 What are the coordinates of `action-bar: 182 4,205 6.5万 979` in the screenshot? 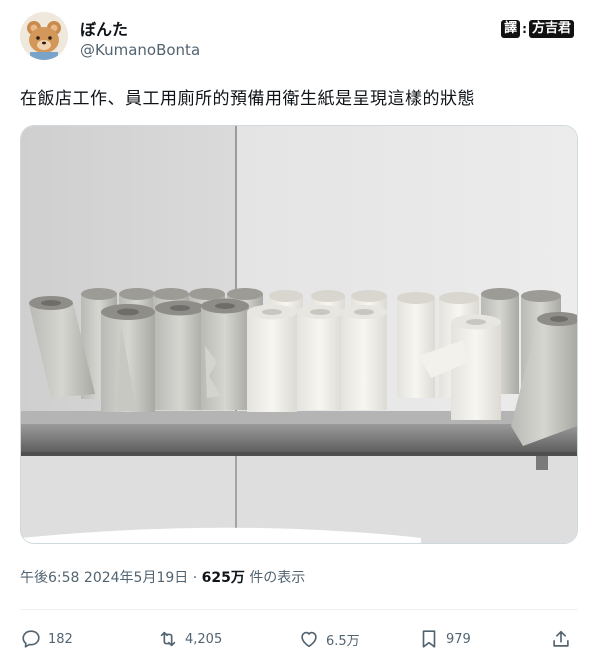 It's located at (299, 639).